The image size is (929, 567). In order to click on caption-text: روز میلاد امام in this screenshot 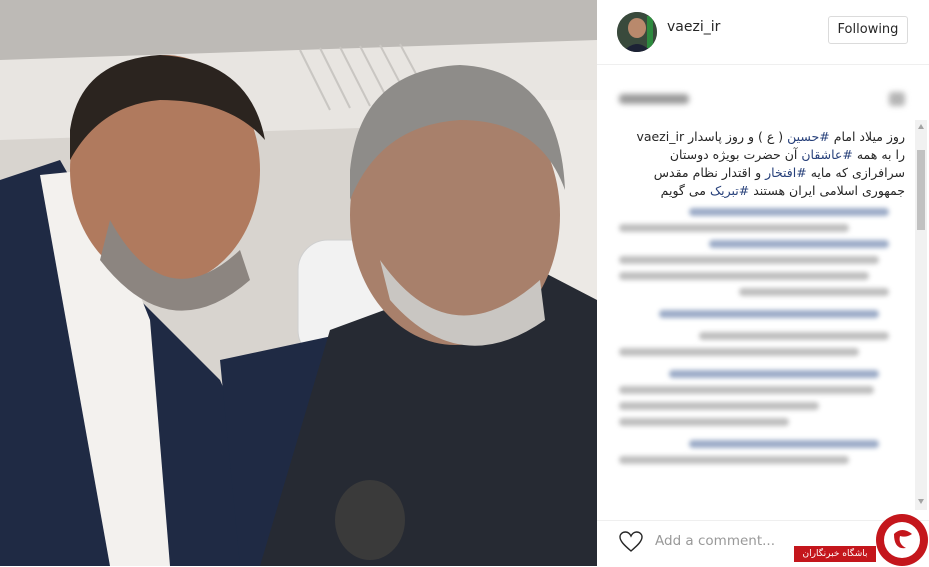, I will do `click(867, 136)`.